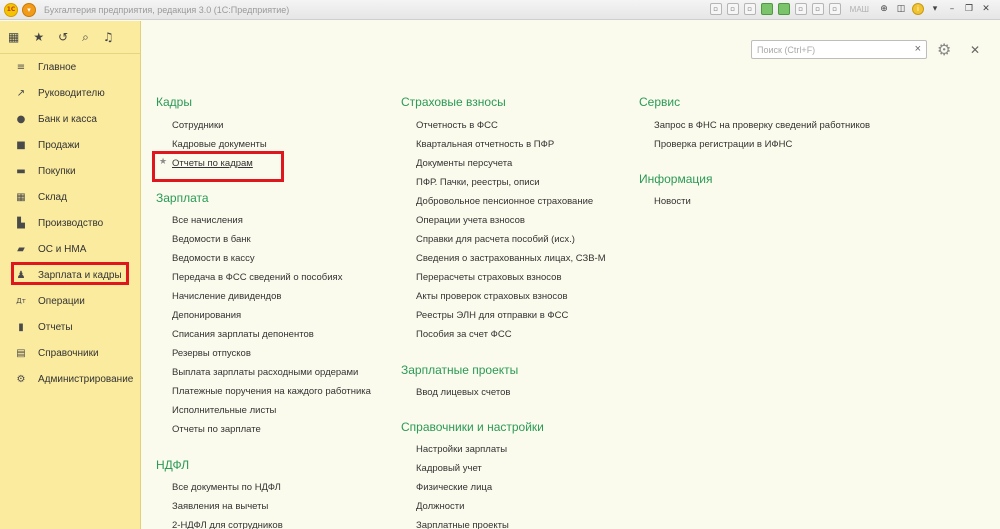 The image size is (1000, 529). I want to click on sidebar-item-production: ▙ Производство, so click(70, 223).